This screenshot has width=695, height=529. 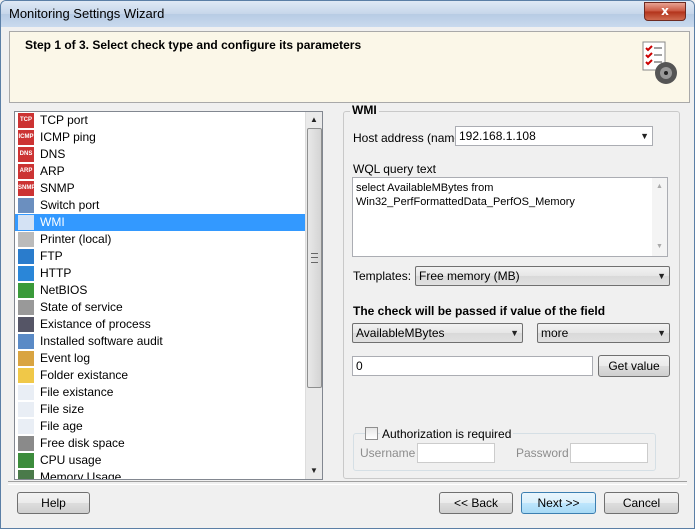 I want to click on check-type-label: WMI, so click(x=52, y=222).